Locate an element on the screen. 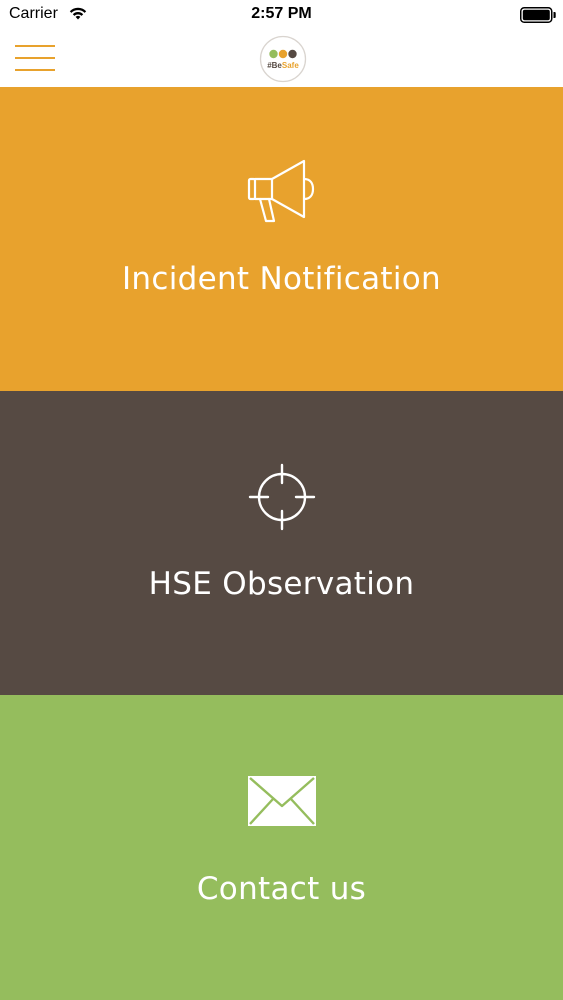 The width and height of the screenshot is (563, 1000). megaphone-icon is located at coordinates (280, 191).